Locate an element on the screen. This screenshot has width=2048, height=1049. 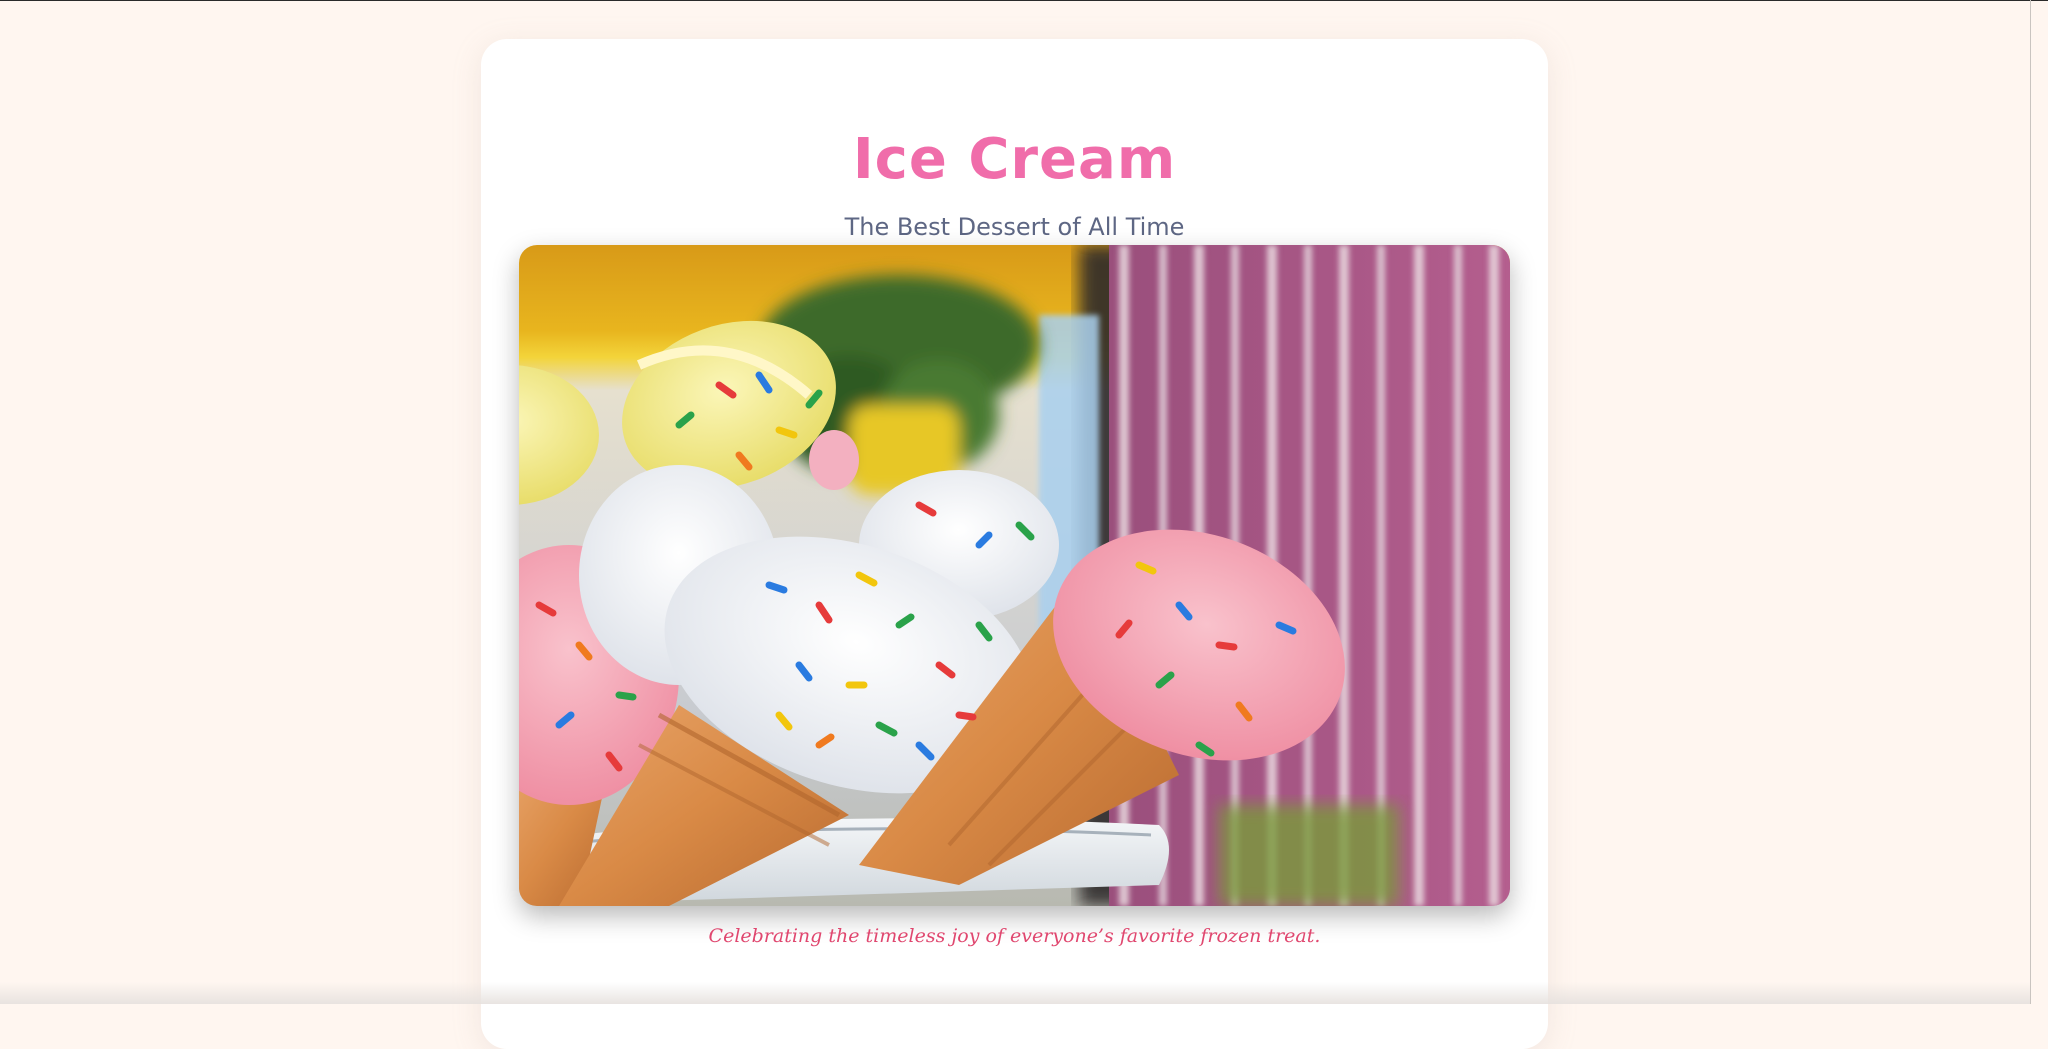
window-top-border is located at coordinates (1024, 0).